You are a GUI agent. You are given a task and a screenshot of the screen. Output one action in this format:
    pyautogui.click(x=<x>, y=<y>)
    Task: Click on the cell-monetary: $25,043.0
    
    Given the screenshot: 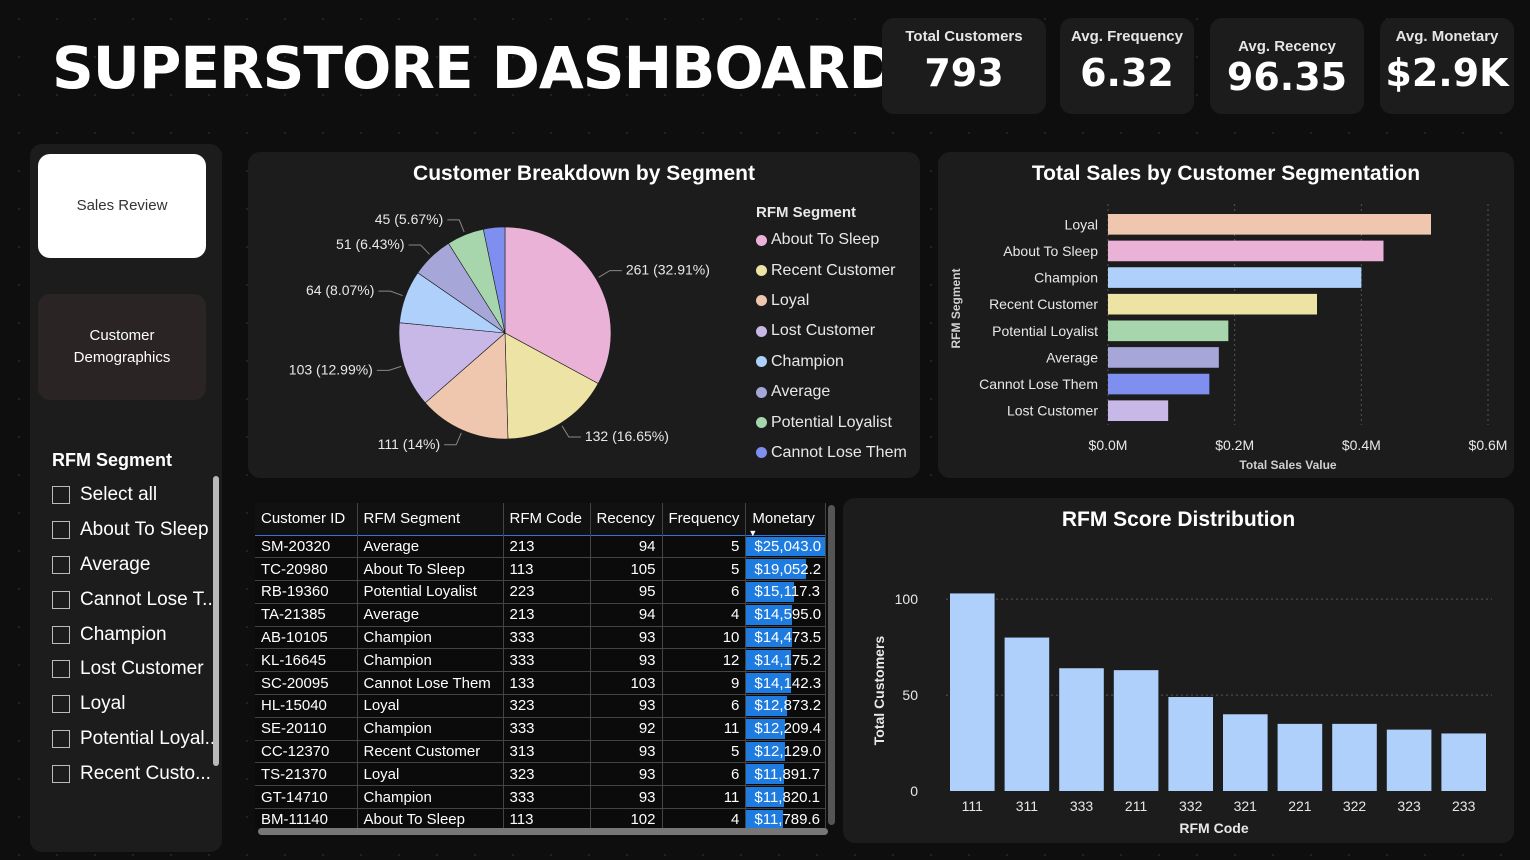 What is the action you would take?
    pyautogui.click(x=786, y=546)
    